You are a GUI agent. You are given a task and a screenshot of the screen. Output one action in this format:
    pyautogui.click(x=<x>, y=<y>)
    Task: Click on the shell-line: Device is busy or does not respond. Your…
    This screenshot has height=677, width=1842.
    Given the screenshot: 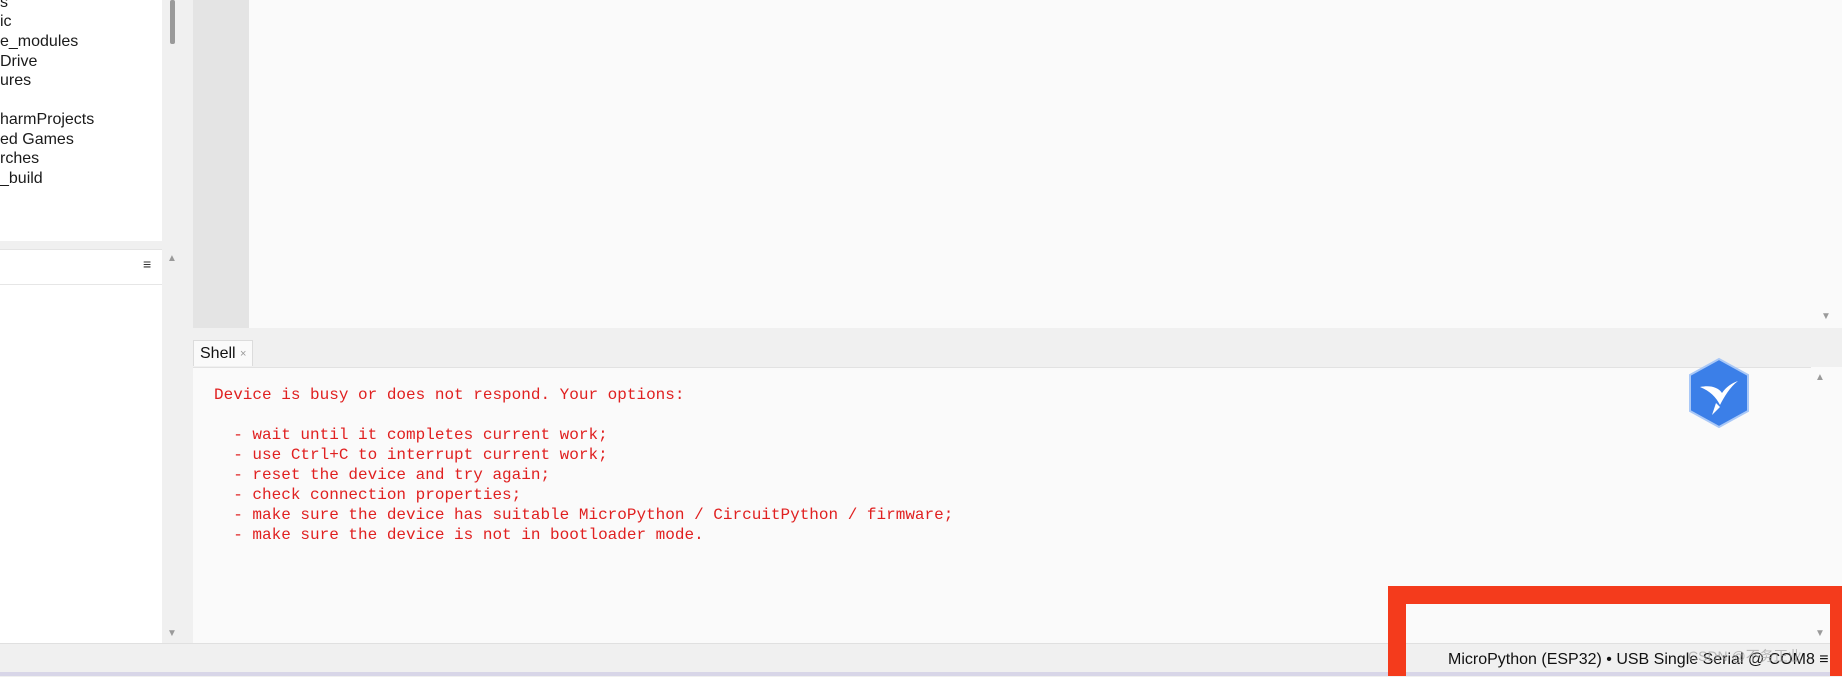 What is the action you would take?
    pyautogui.click(x=449, y=395)
    